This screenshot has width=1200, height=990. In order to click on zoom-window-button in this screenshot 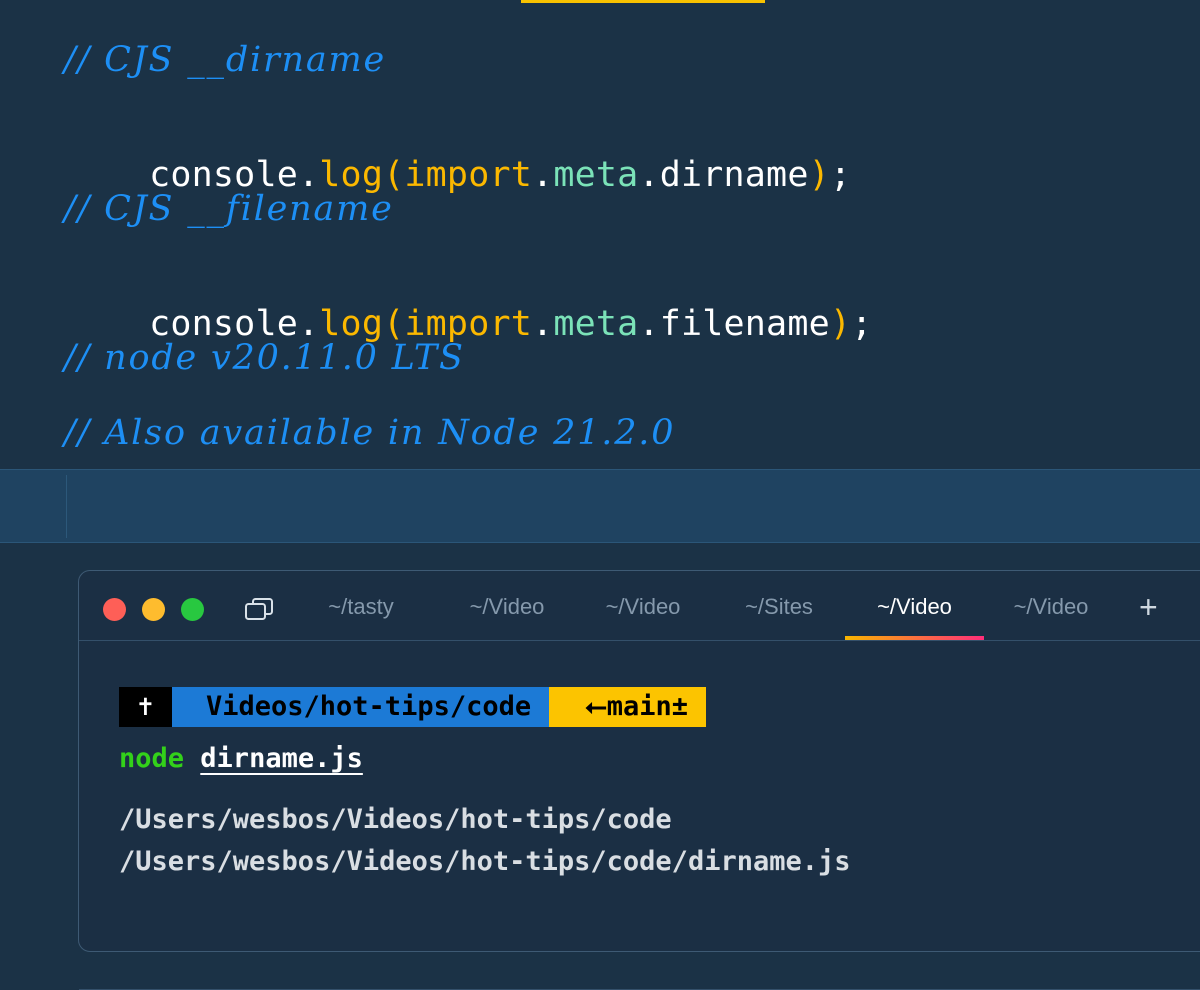, I will do `click(192, 609)`.